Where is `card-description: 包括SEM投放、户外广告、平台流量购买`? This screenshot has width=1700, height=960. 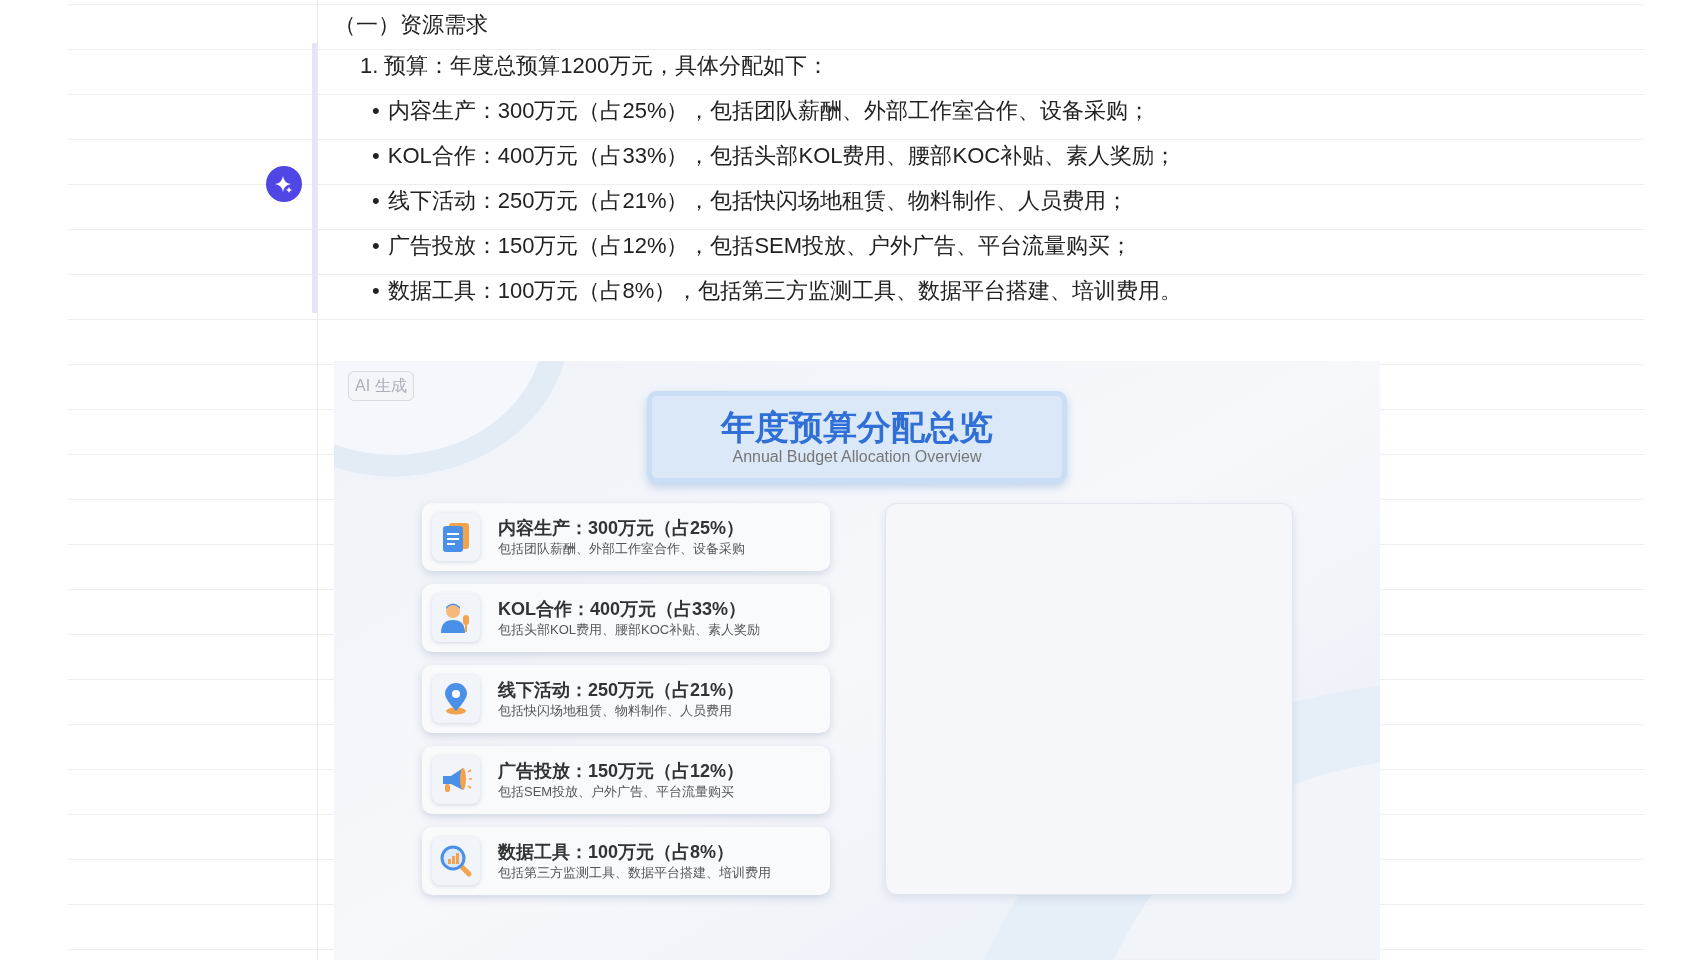
card-description: 包括SEM投放、户外广告、平台流量购买 is located at coordinates (617, 792).